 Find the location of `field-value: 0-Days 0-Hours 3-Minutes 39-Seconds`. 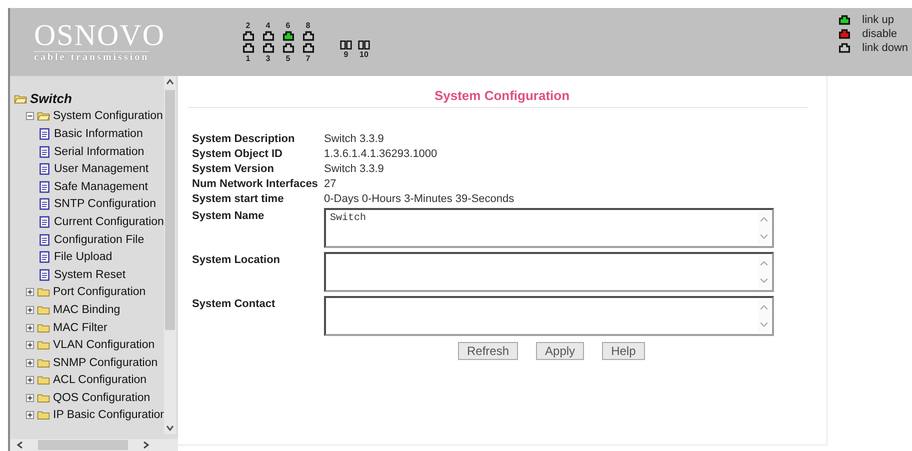

field-value: 0-Days 0-Hours 3-Minutes 39-Seconds is located at coordinates (420, 199).